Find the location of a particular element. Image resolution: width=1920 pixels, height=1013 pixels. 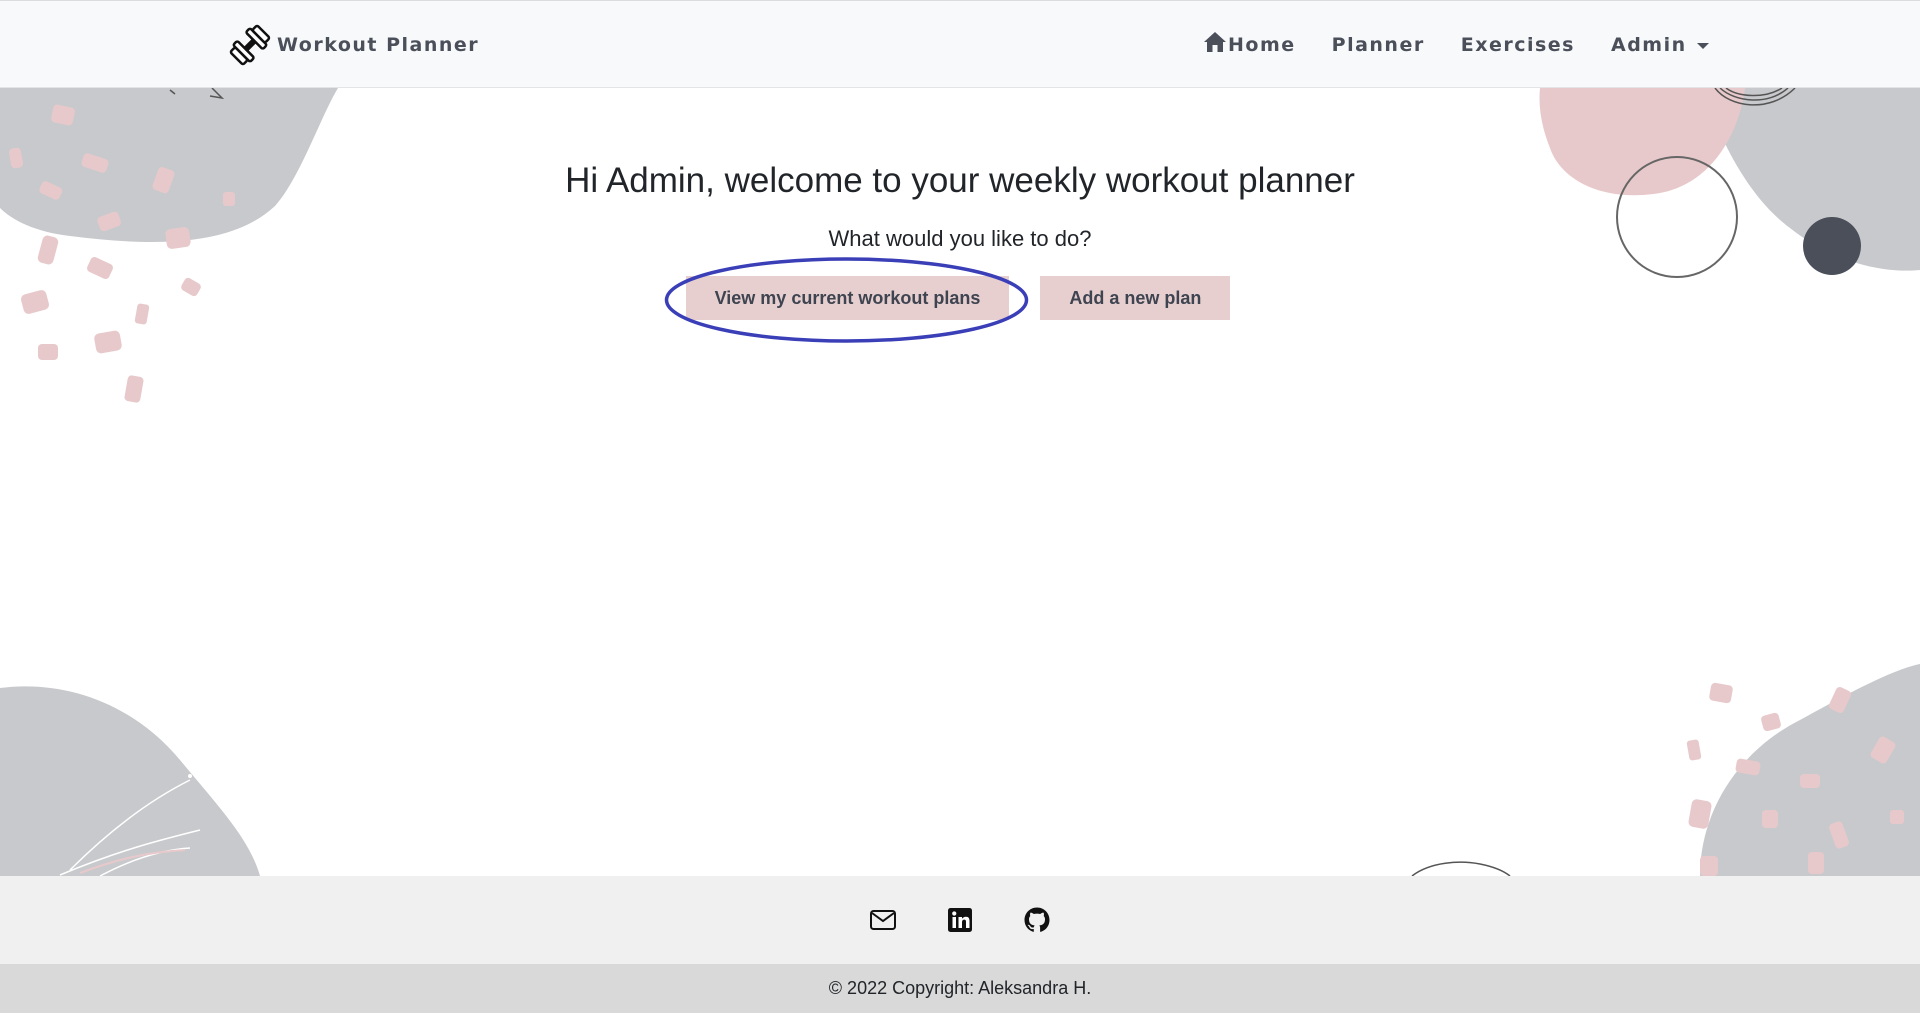

nav-item-admin-dropdown: Admin is located at coordinates (1660, 45).